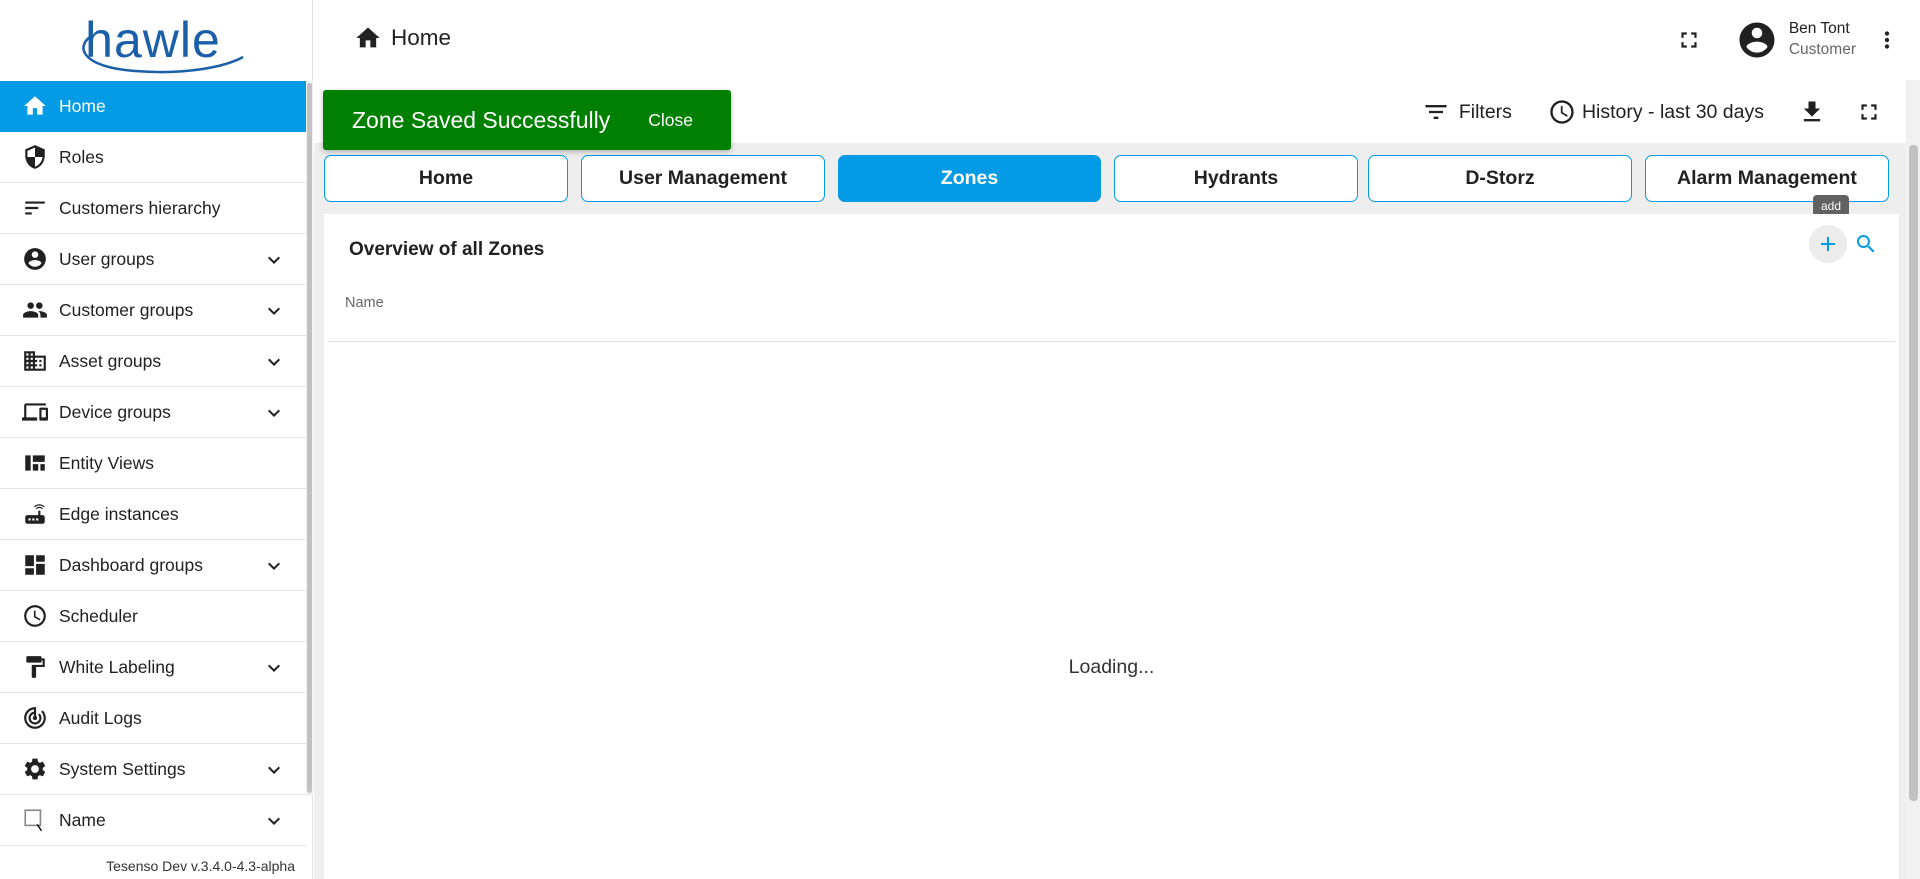 The width and height of the screenshot is (1920, 879). Describe the element at coordinates (82, 105) in the screenshot. I see `sidebar-item-label: Home` at that location.